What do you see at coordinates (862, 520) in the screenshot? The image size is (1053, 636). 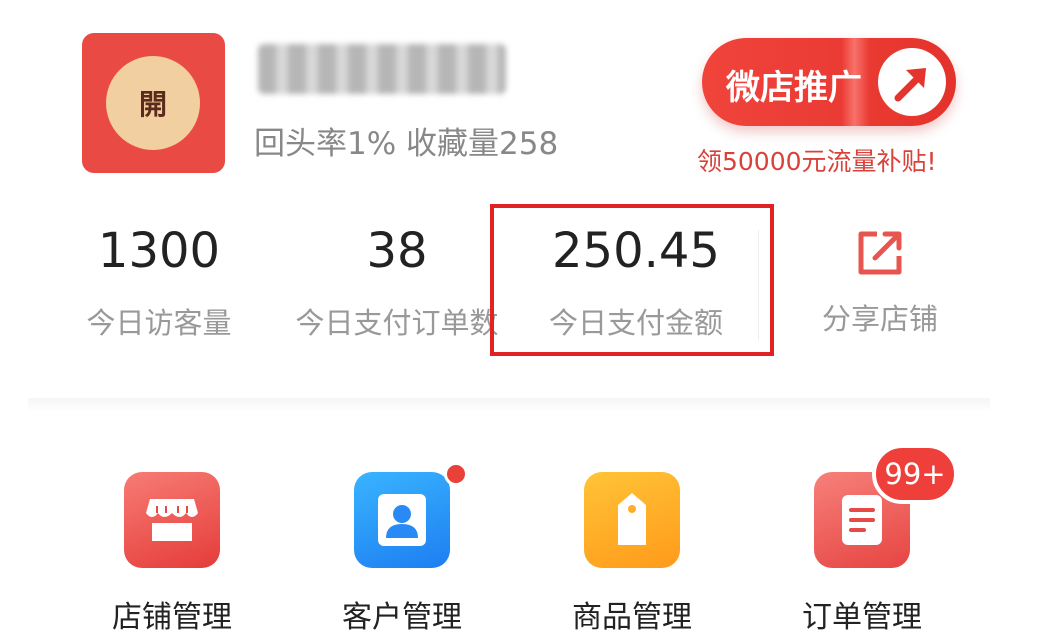 I see `order-icon` at bounding box center [862, 520].